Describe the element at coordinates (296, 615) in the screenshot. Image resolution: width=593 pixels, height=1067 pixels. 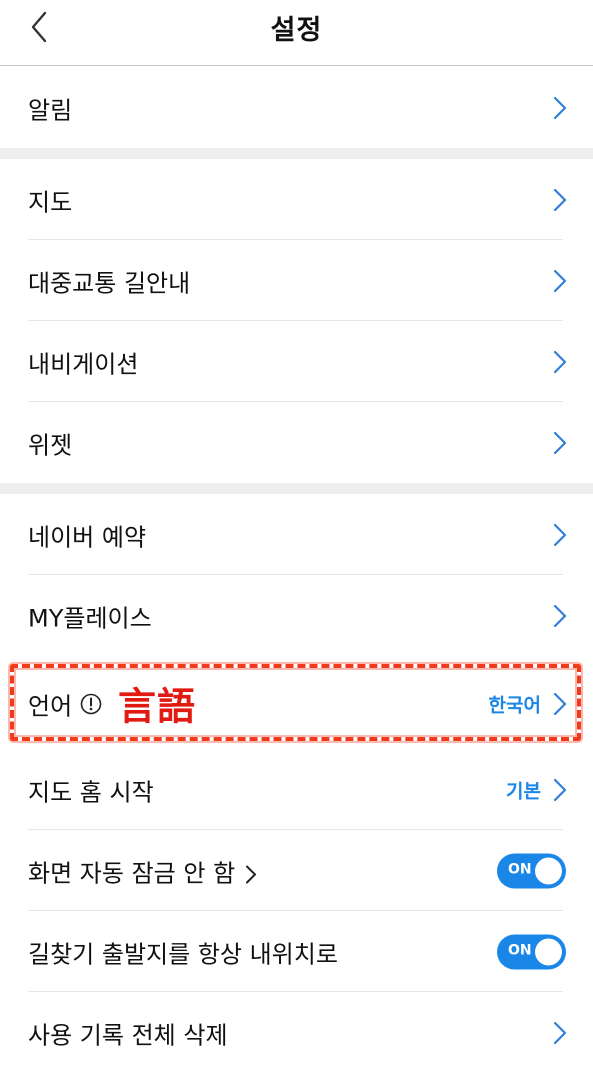
I see `settings-row-myplace: MY플레이스` at that location.